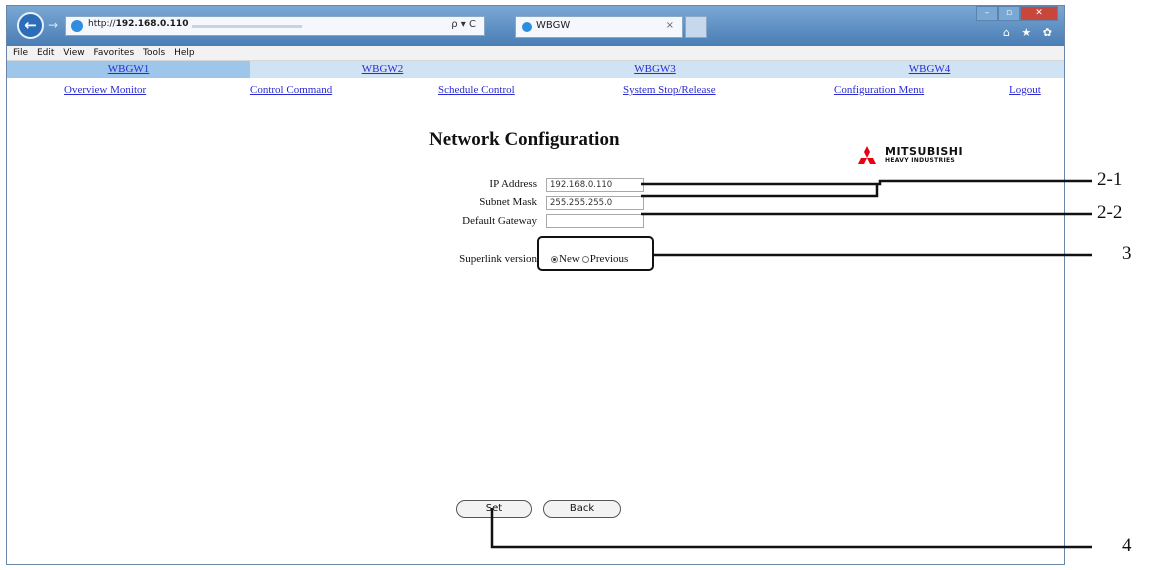  What do you see at coordinates (1110, 212) in the screenshot?
I see `callout-label-2-2: 2-2` at bounding box center [1110, 212].